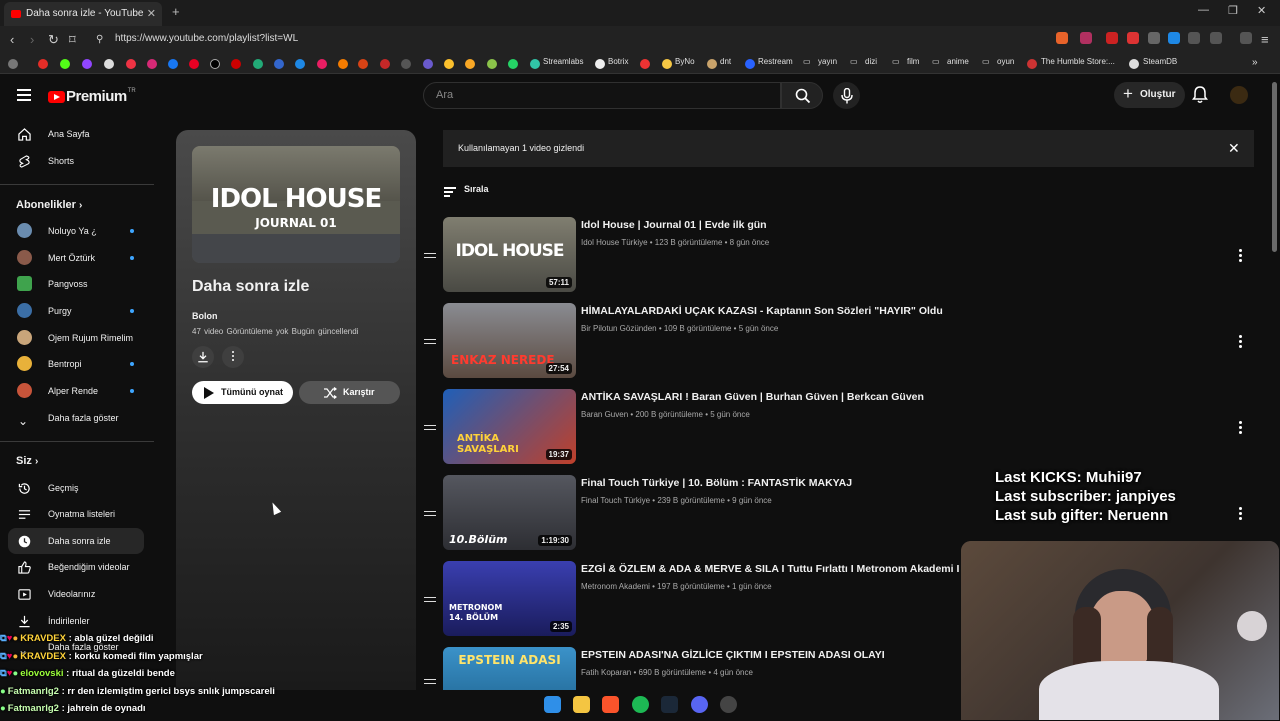  What do you see at coordinates (83, 14) in the screenshot?
I see `browser-tab: Daha sonra izle - YouTube ✕` at bounding box center [83, 14].